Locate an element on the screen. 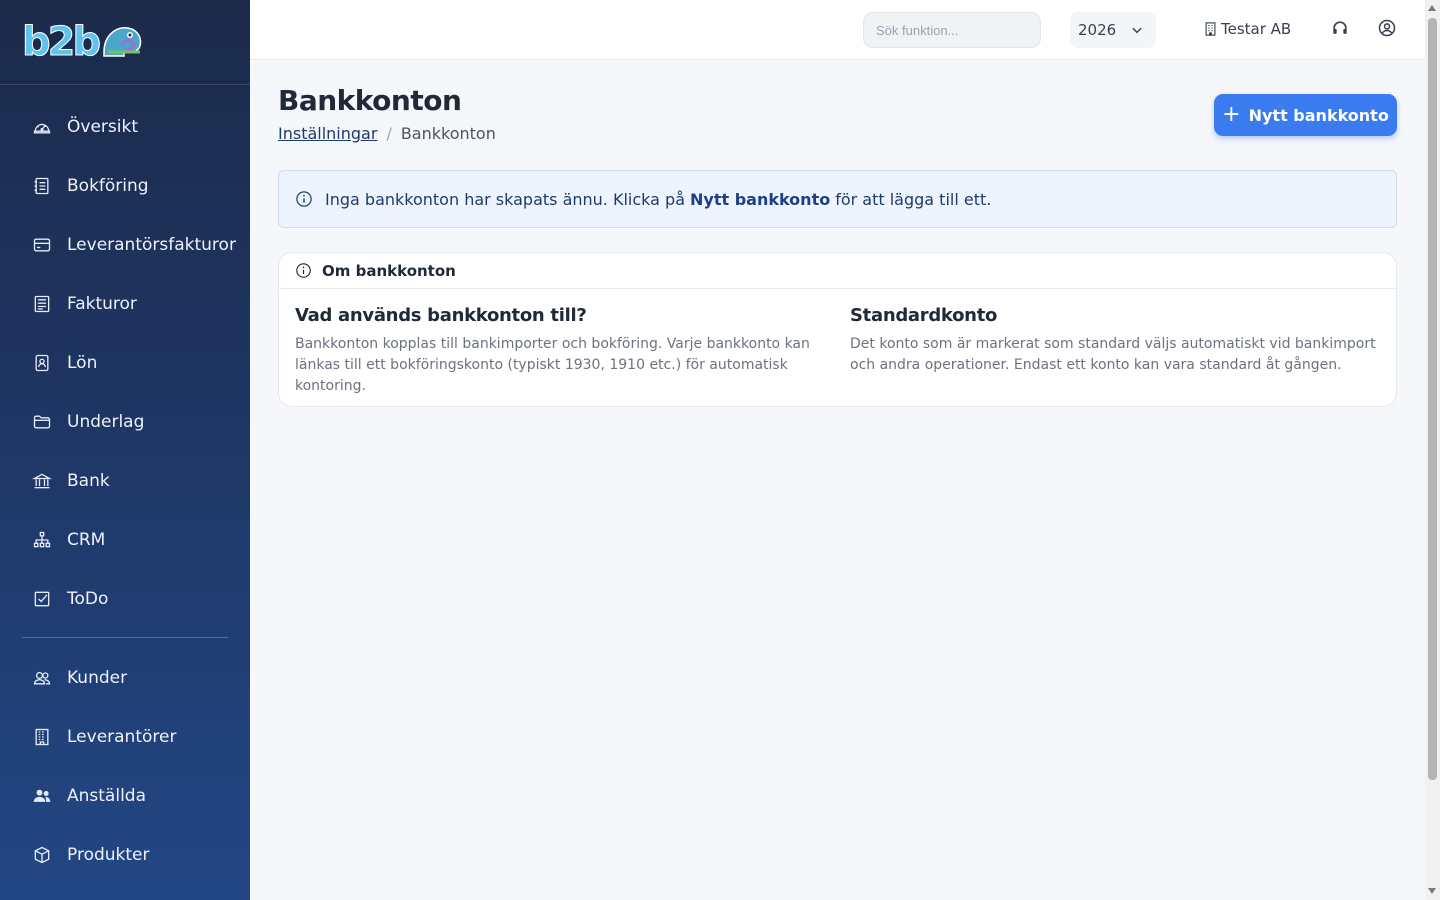 This screenshot has height=900, width=1440. topbar: 2026 Testar AB is located at coordinates (837, 30).